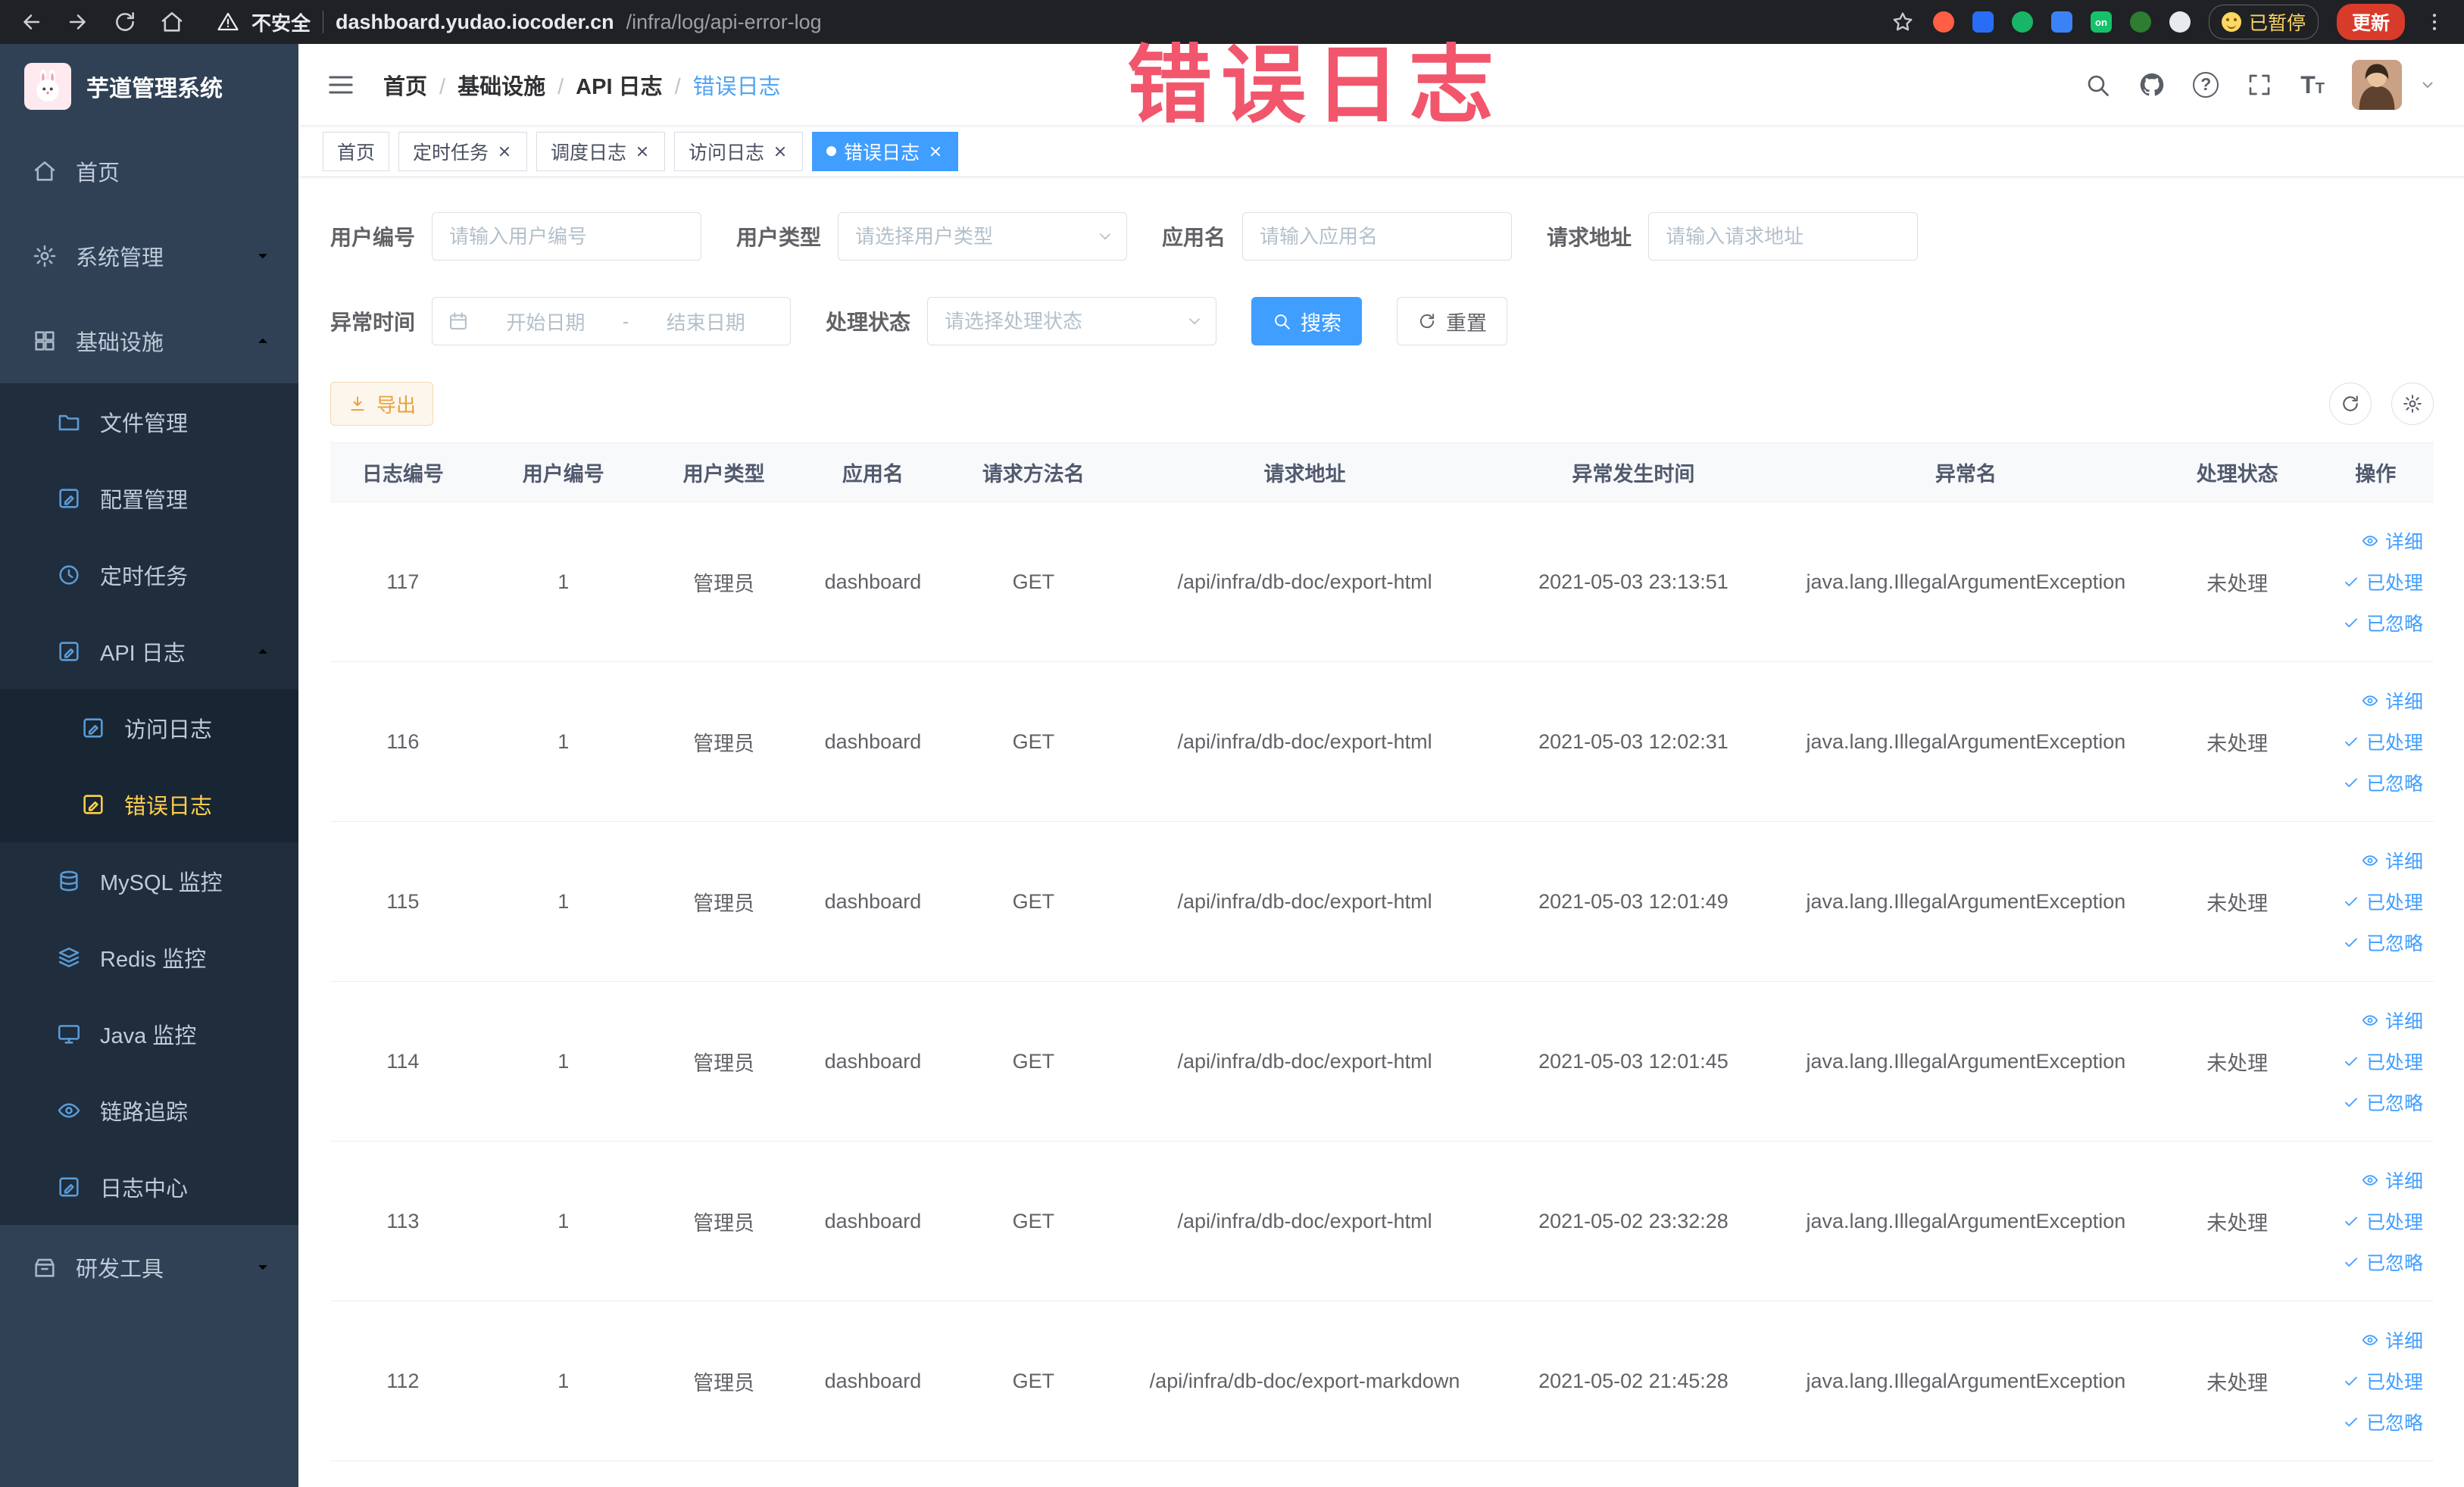  What do you see at coordinates (2428, 85) in the screenshot?
I see `avatar-caret-icon` at bounding box center [2428, 85].